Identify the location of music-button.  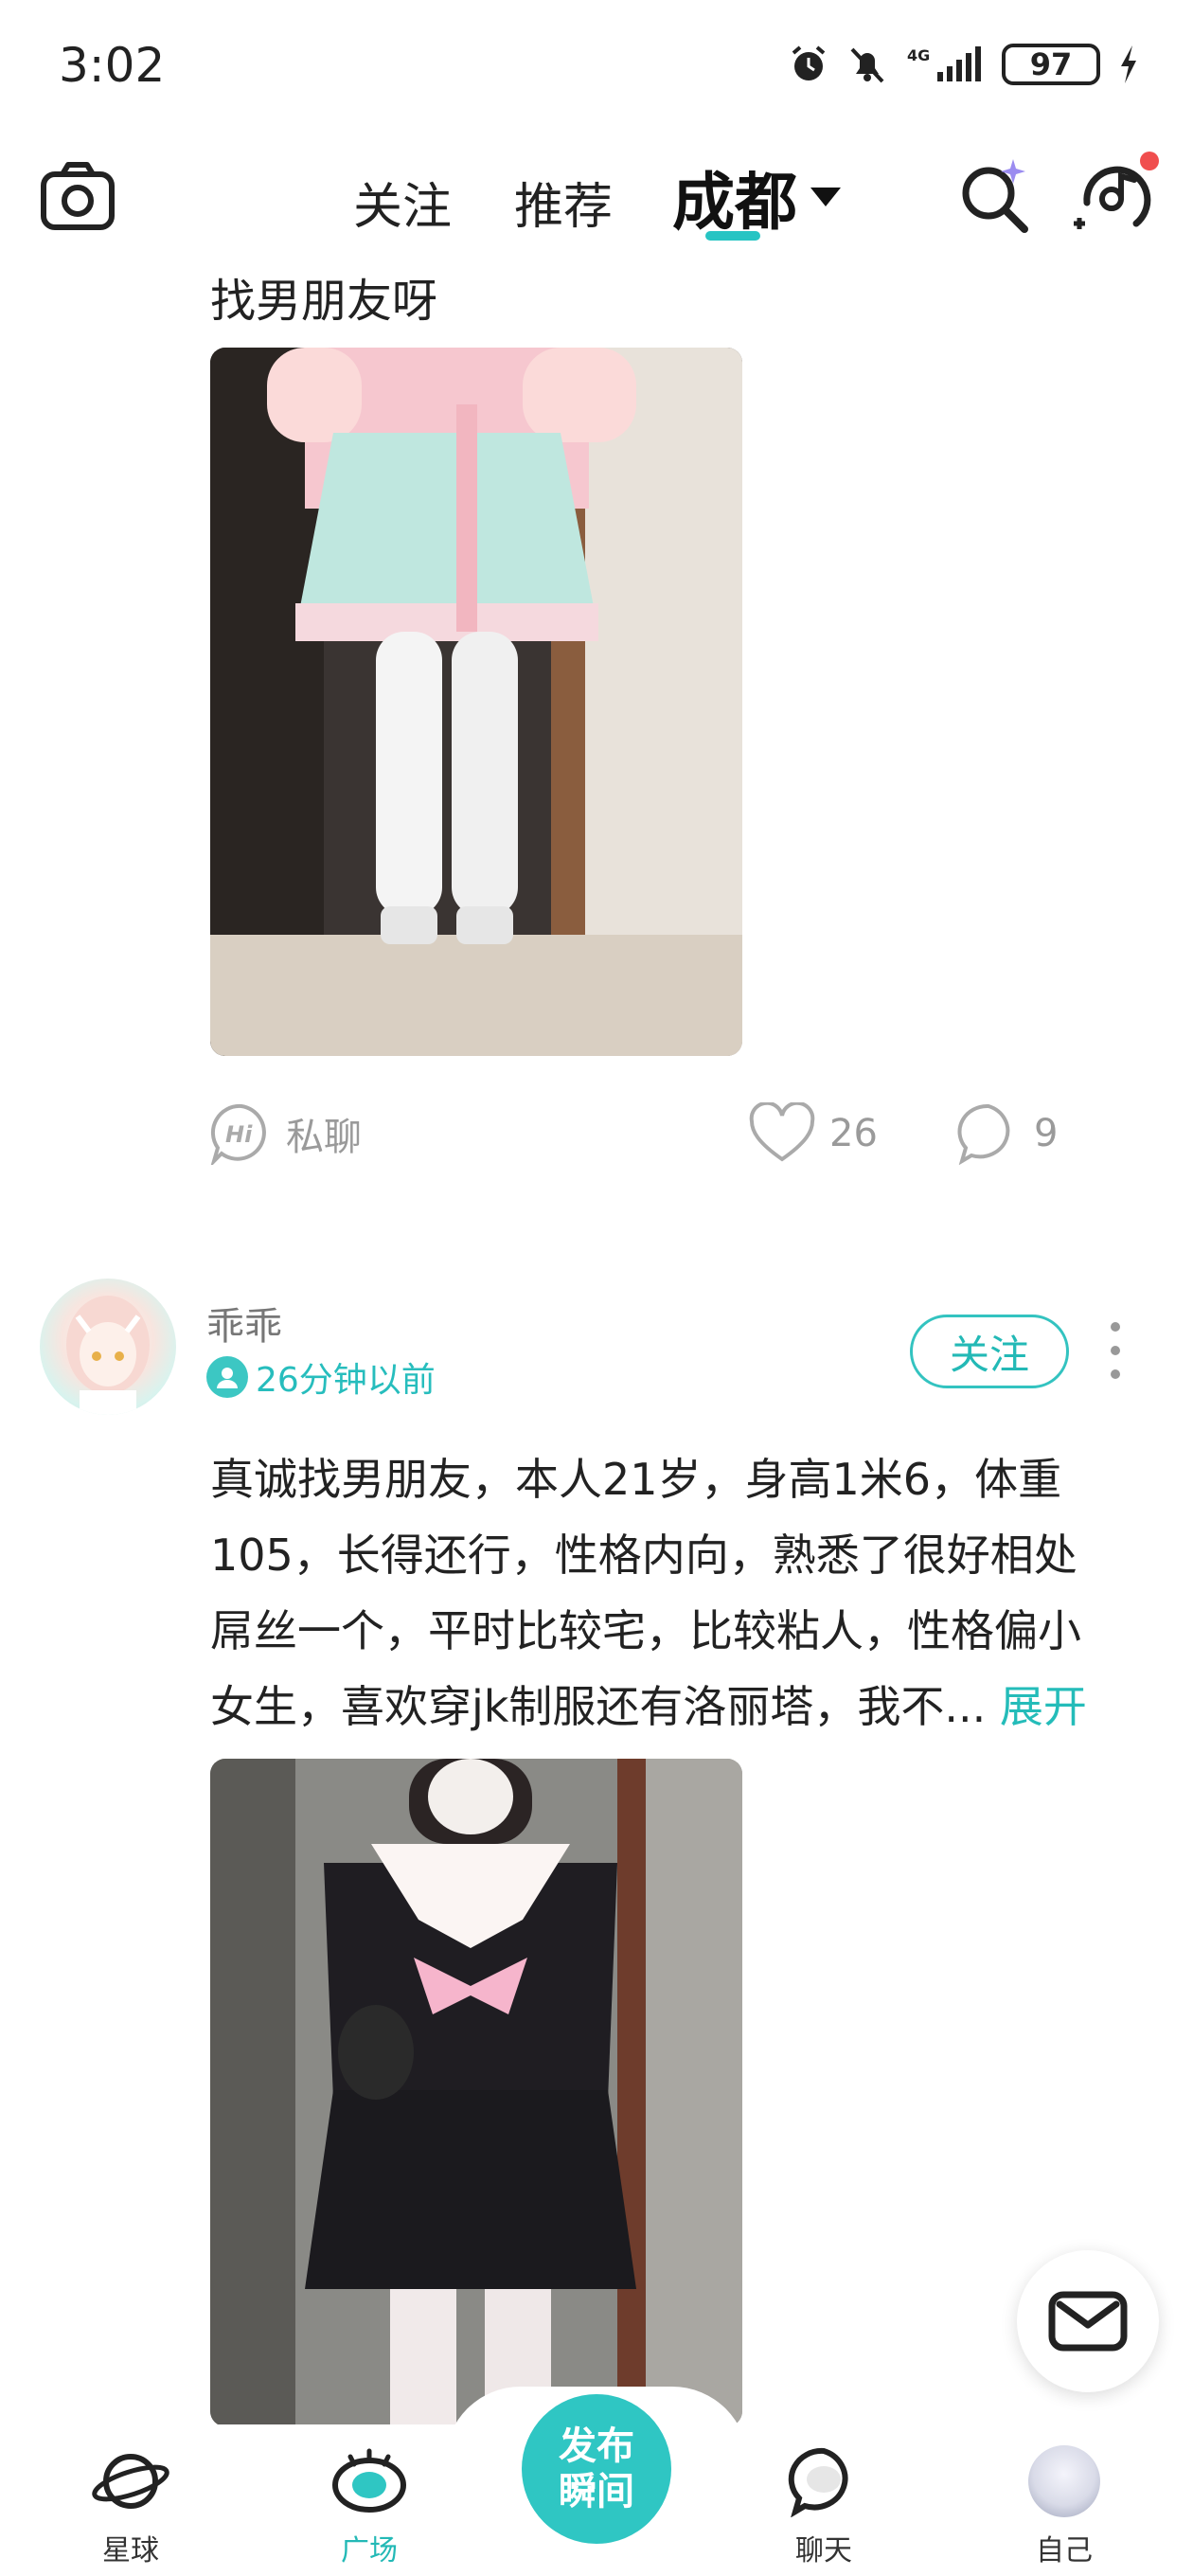
(1115, 193).